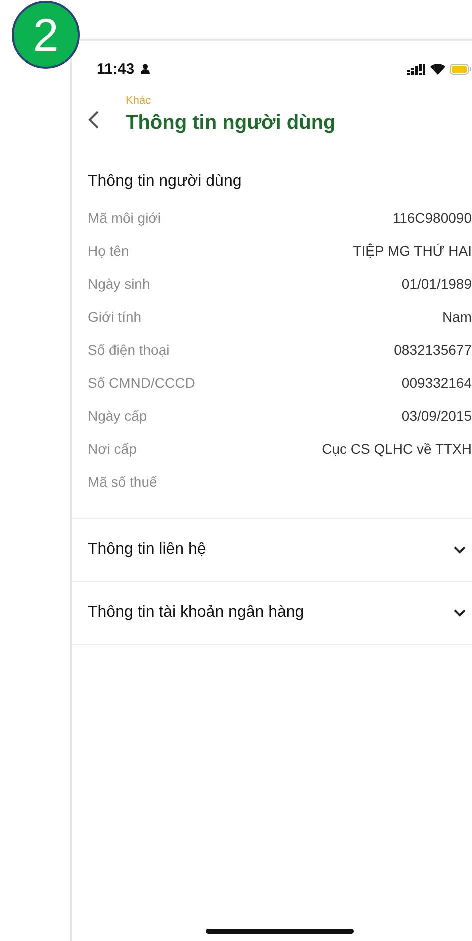 This screenshot has height=941, width=472. I want to click on section-title: Thông tin người dùng, so click(165, 182).